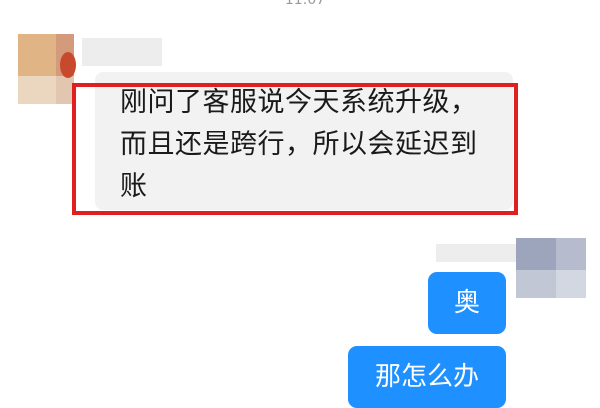 This screenshot has height=408, width=600. What do you see at coordinates (476, 253) in the screenshot?
I see `my-name-blurred` at bounding box center [476, 253].